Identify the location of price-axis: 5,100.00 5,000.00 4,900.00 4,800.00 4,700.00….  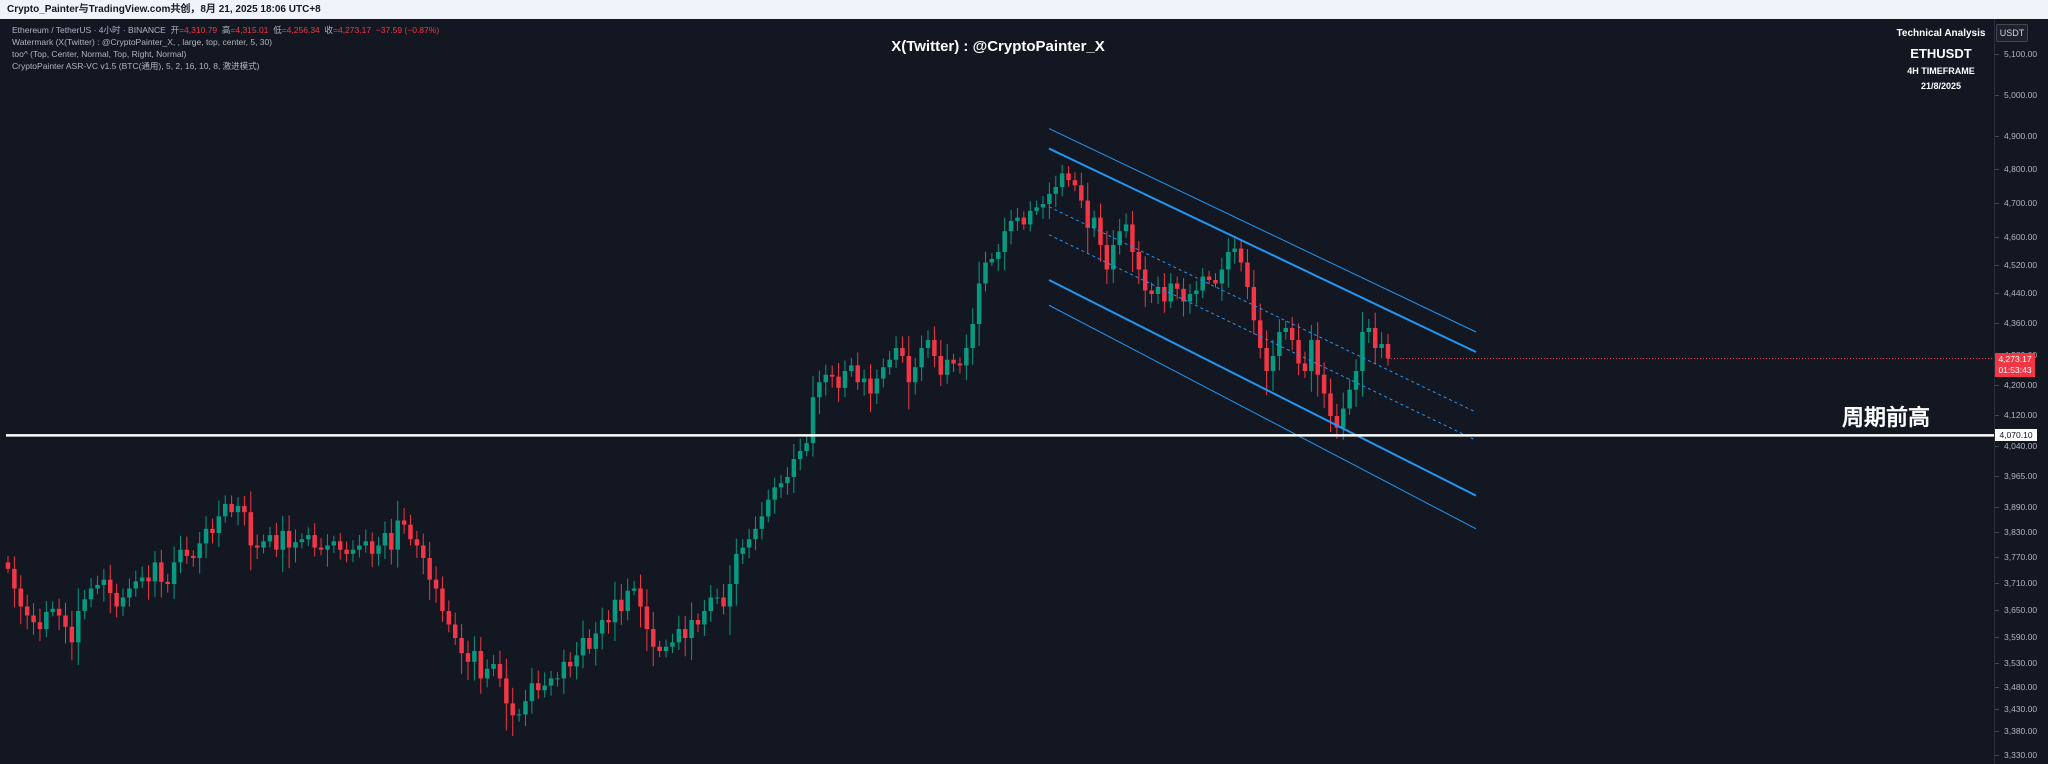
(2021, 391).